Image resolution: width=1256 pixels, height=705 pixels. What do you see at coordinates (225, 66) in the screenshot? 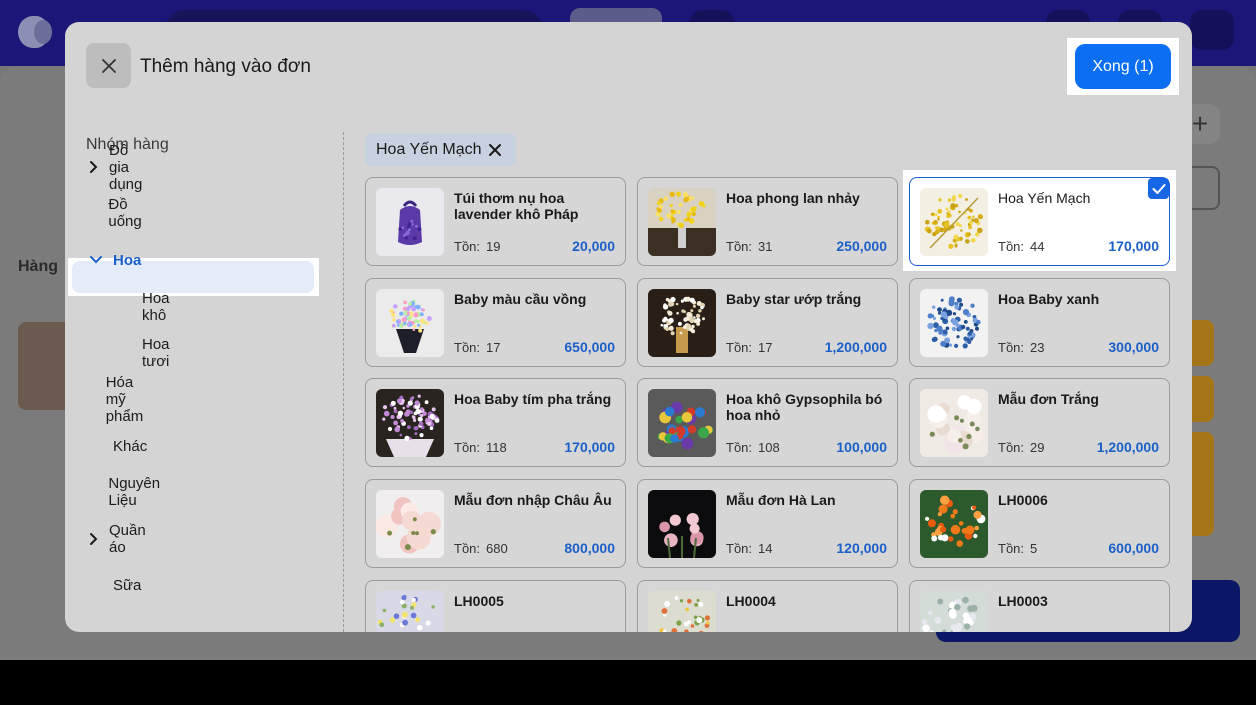
I see `modal-title: Thêm hàng vào đơn` at bounding box center [225, 66].